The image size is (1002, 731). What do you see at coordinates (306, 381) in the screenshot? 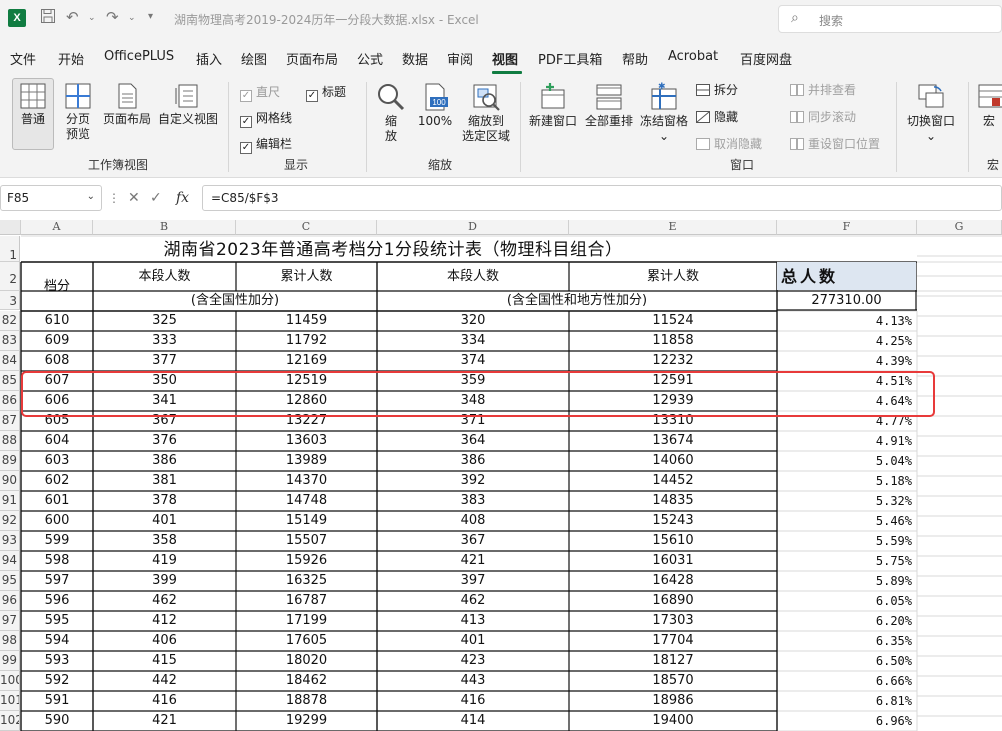
I see `cell-cumulative-count-1: 12519` at bounding box center [306, 381].